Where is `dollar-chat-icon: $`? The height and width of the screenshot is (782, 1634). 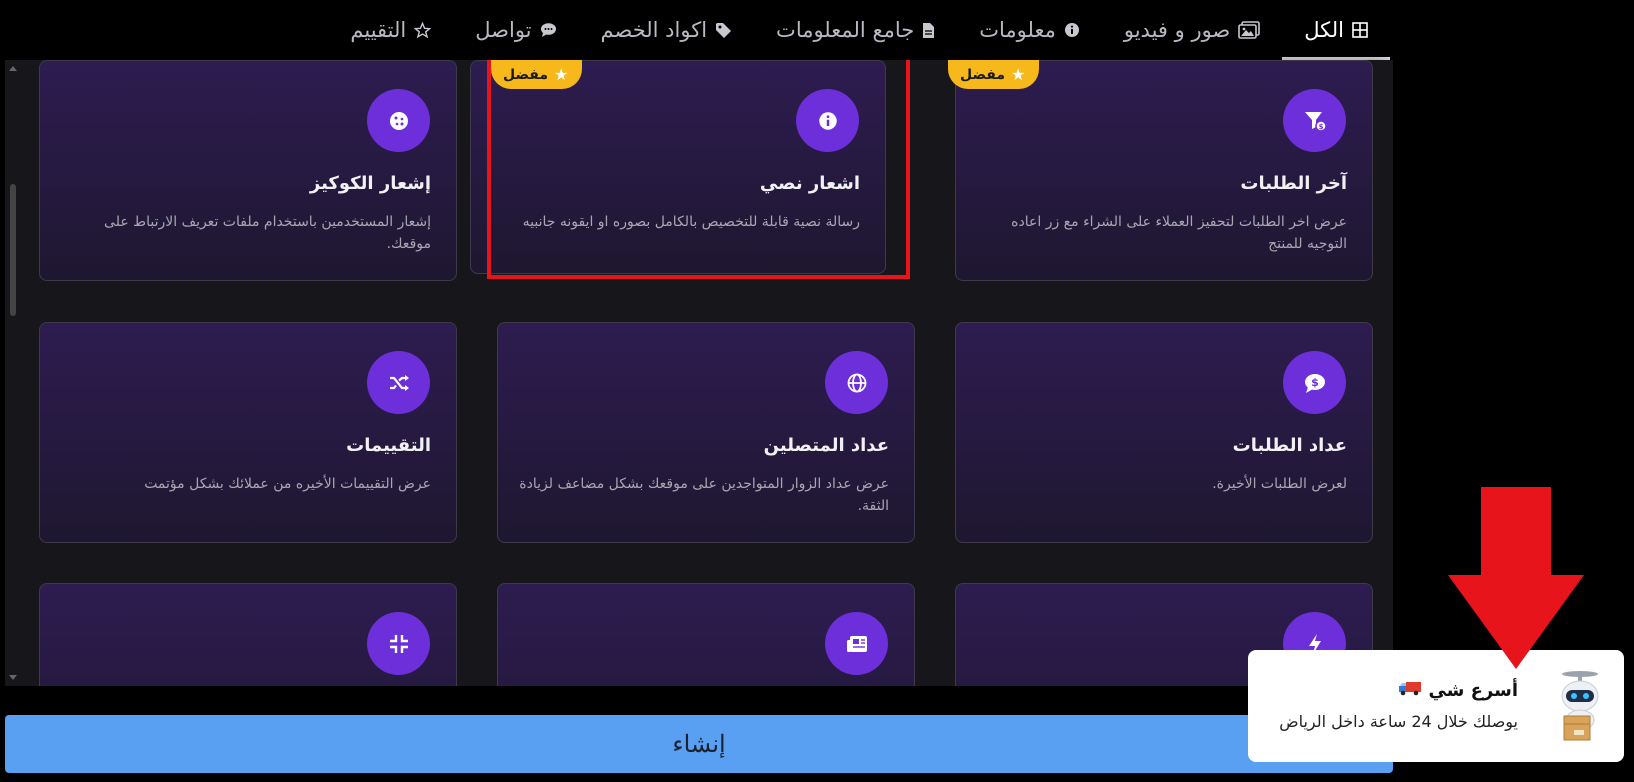 dollar-chat-icon: $ is located at coordinates (1314, 382).